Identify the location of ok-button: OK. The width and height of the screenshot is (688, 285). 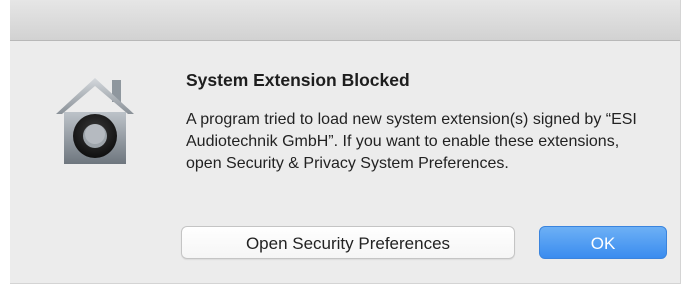
(603, 242).